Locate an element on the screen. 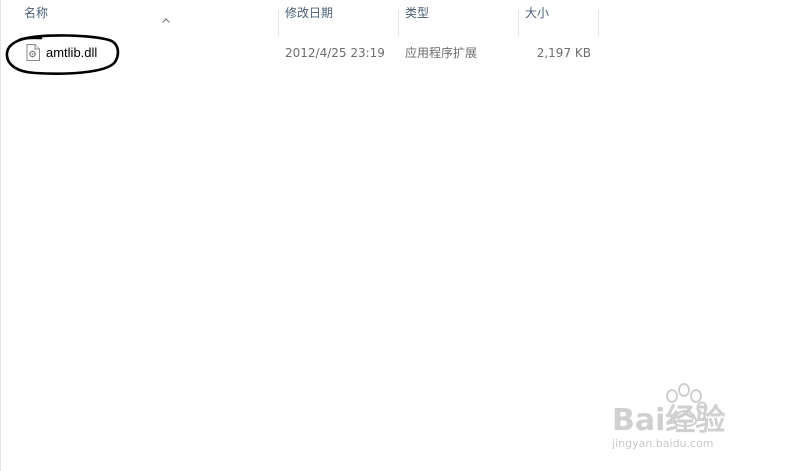 Image resolution: width=797 pixels, height=471 pixels. column-header-type-label: 类型 is located at coordinates (417, 13).